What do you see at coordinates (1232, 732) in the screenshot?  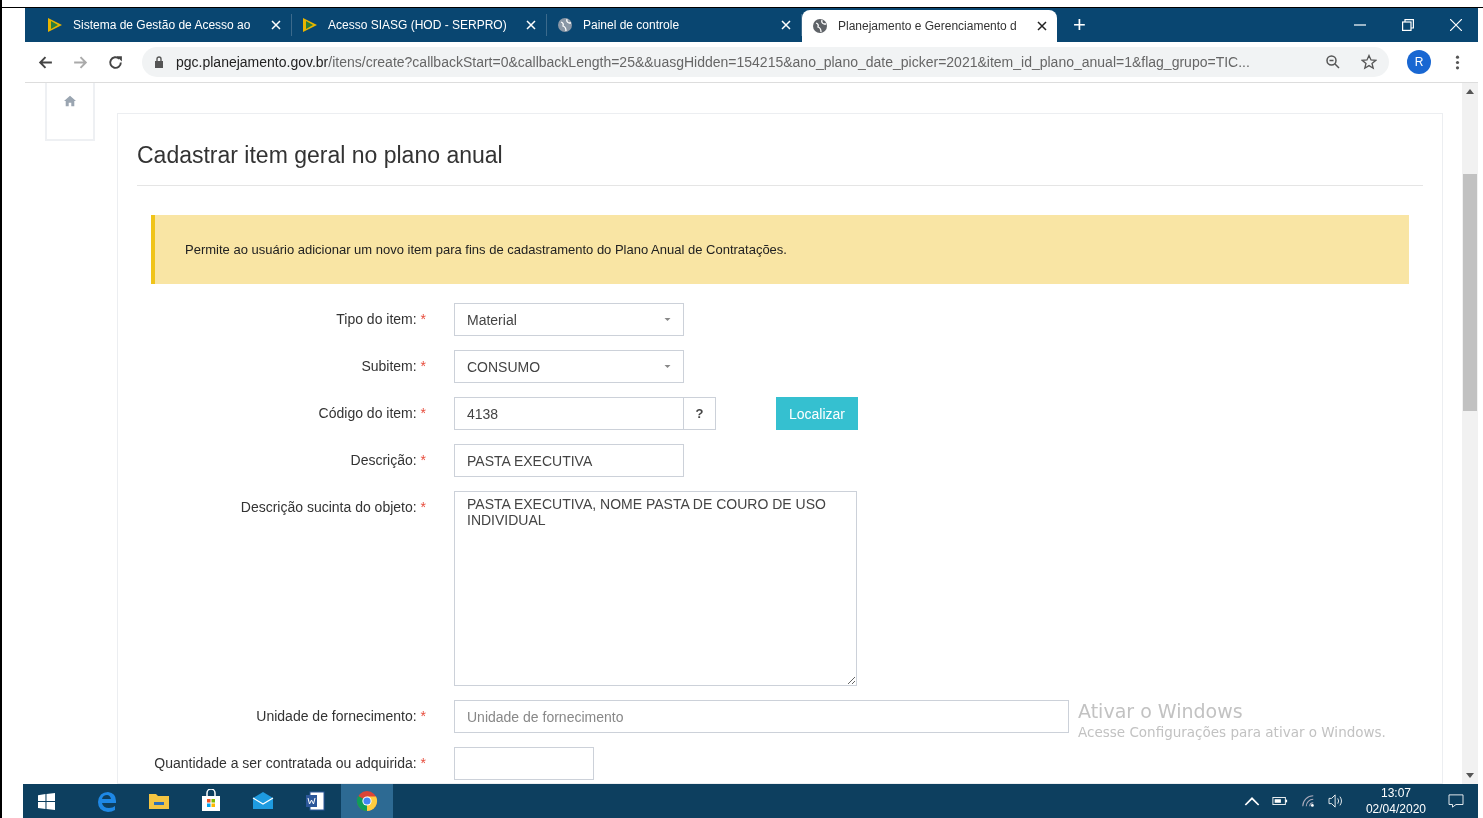 I see `activation-text: Acesse Configurações para ativar o Windows.` at bounding box center [1232, 732].